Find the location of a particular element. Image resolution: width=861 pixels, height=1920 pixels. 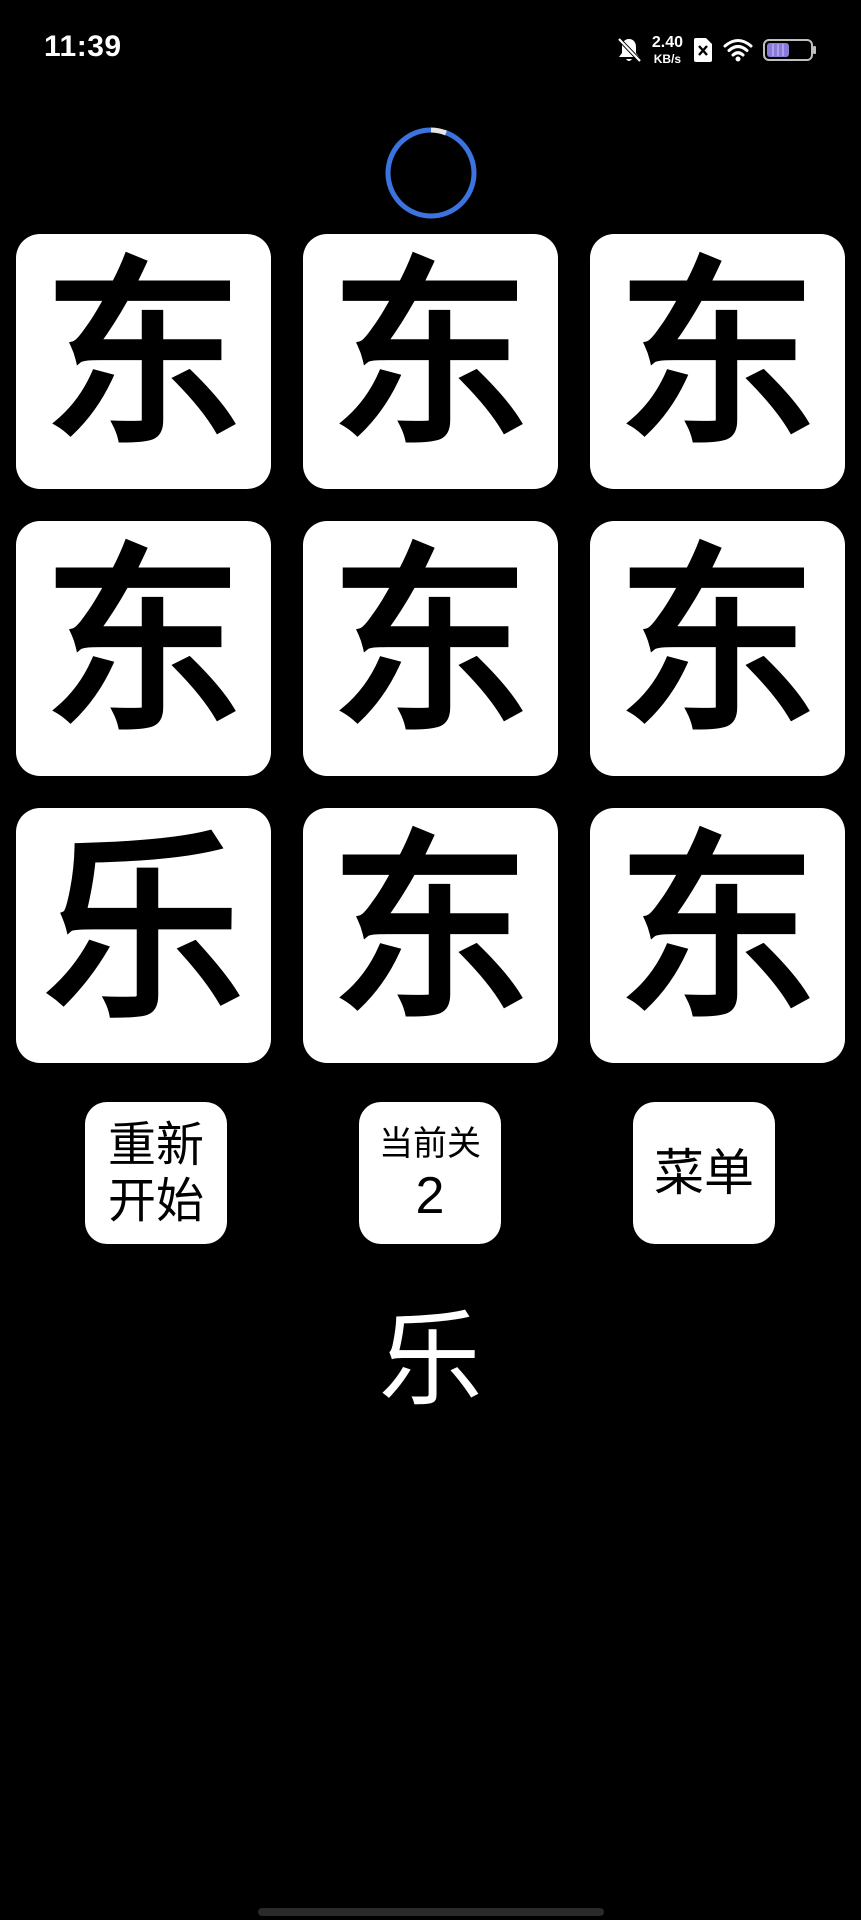

current-level-value: 2 is located at coordinates (430, 1196).